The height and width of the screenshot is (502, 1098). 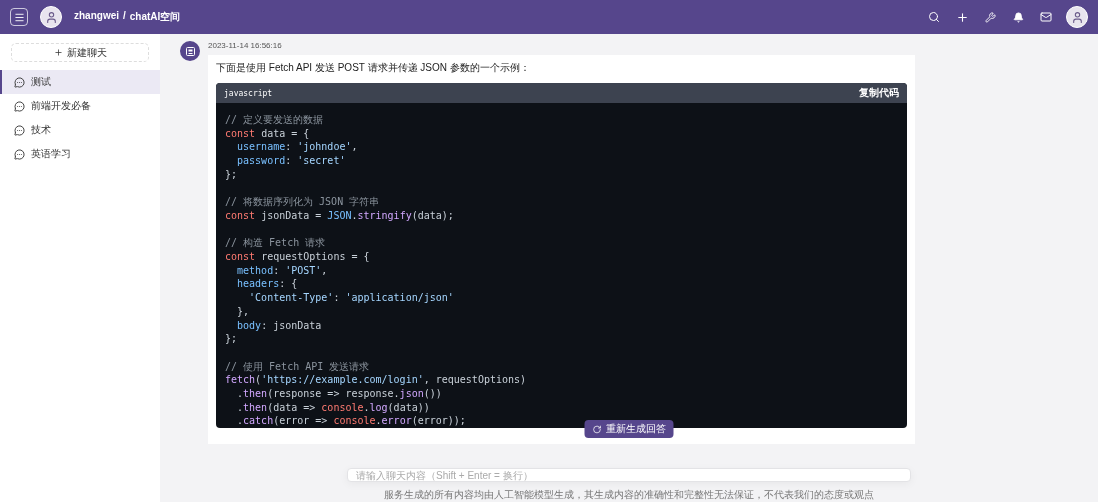 I want to click on message-text: 下面是使用 Fetch API 发送 POST 请求并传递 JSON 参数的一个示例：, so click(x=373, y=68).